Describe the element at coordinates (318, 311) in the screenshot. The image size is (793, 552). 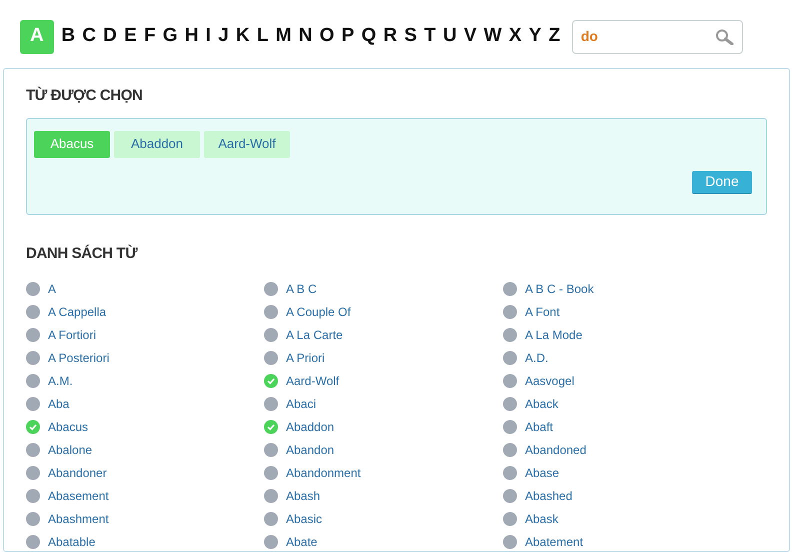
I see `word-label: A Couple Of` at that location.